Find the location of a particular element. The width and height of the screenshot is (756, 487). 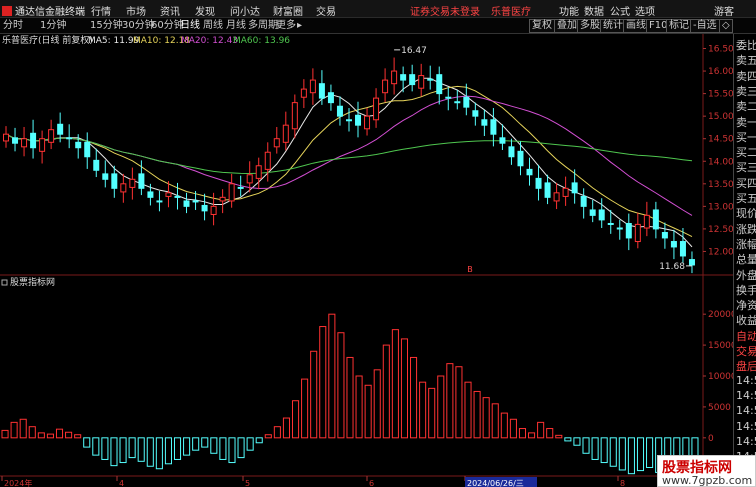

period-30min: 30分钟 is located at coordinates (138, 26).